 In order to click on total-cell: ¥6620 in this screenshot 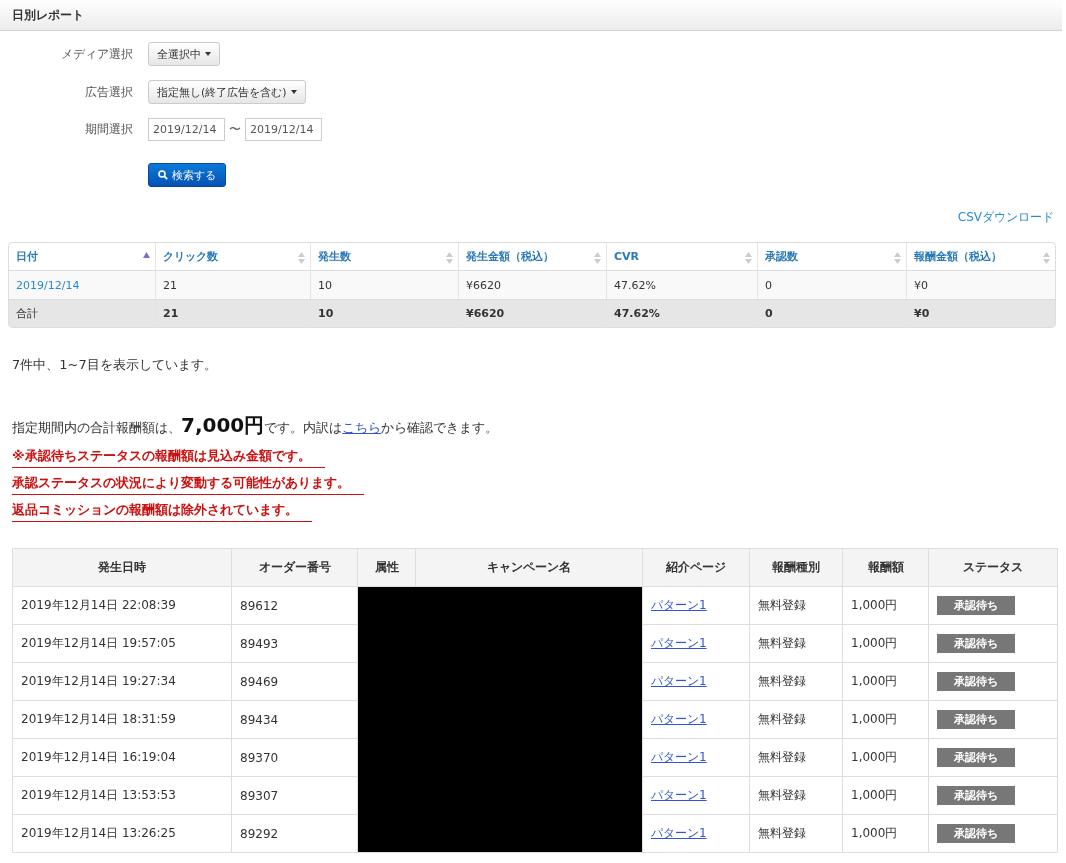, I will do `click(532, 313)`.